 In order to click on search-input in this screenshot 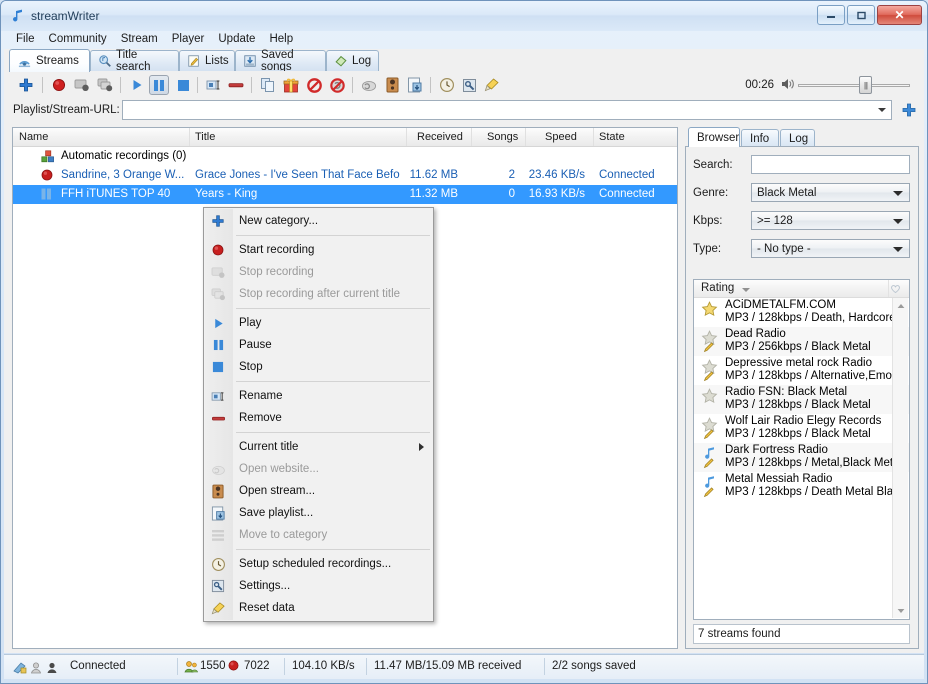, I will do `click(830, 164)`.